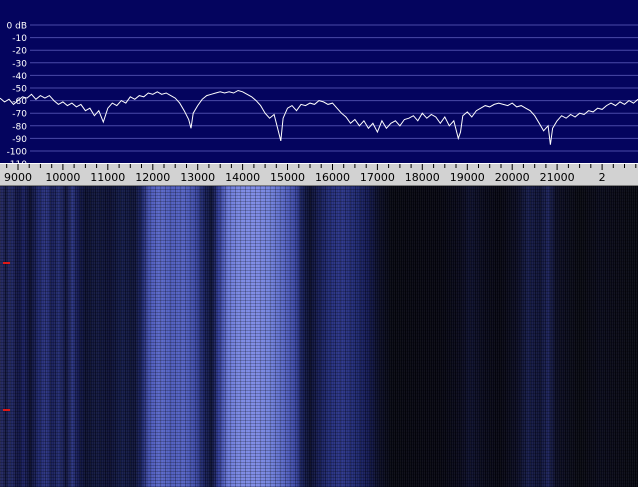 Image resolution: width=638 pixels, height=487 pixels. I want to click on frequency-label: 11000, so click(107, 177).